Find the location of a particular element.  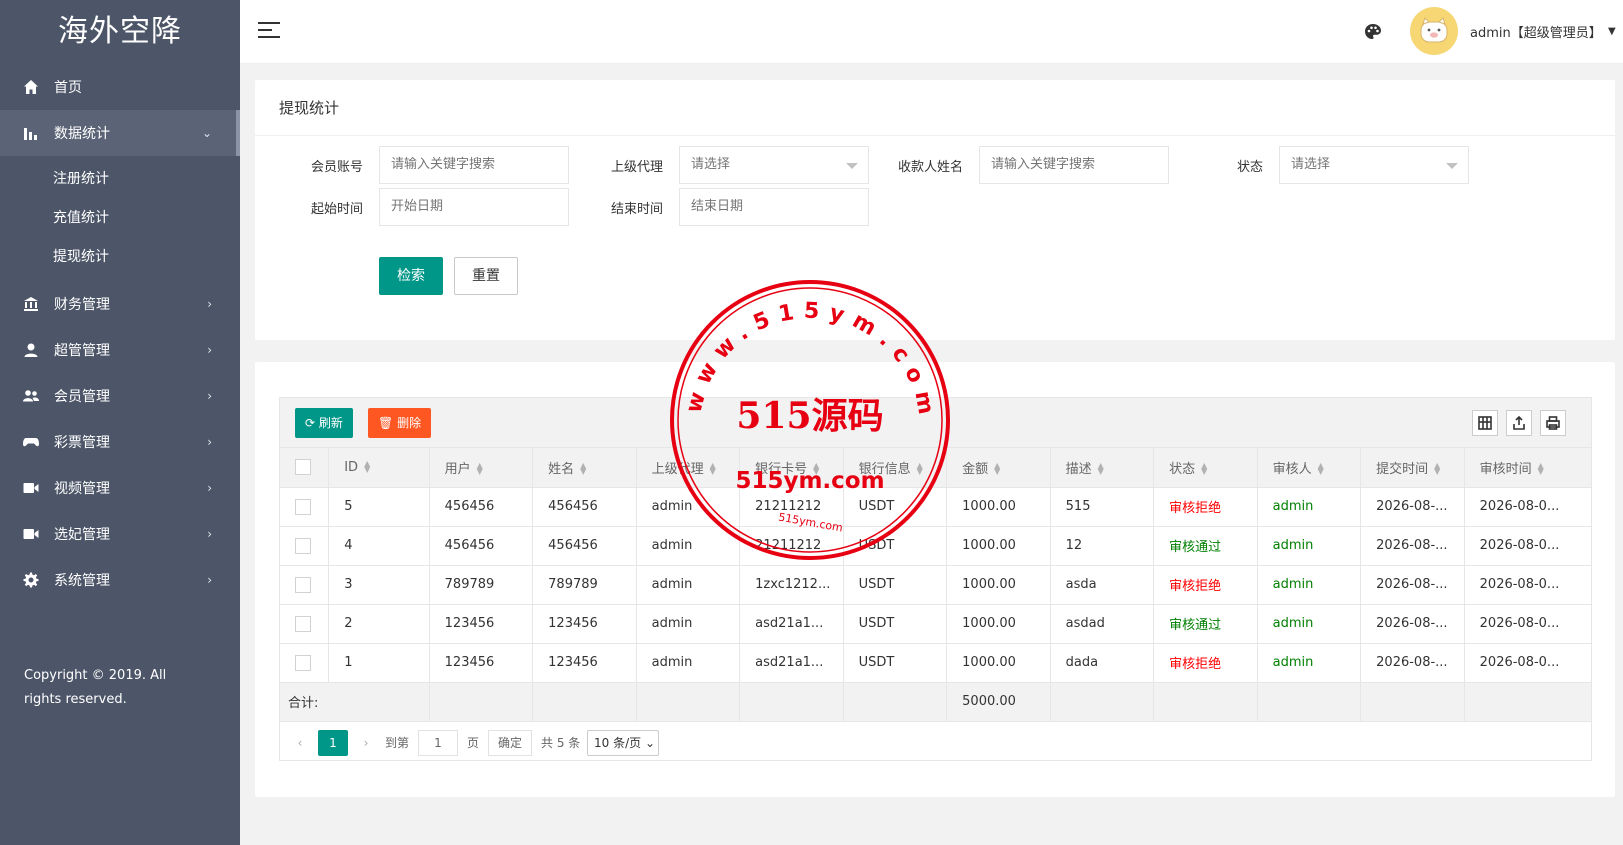

column-header-label: 姓名 is located at coordinates (561, 469).